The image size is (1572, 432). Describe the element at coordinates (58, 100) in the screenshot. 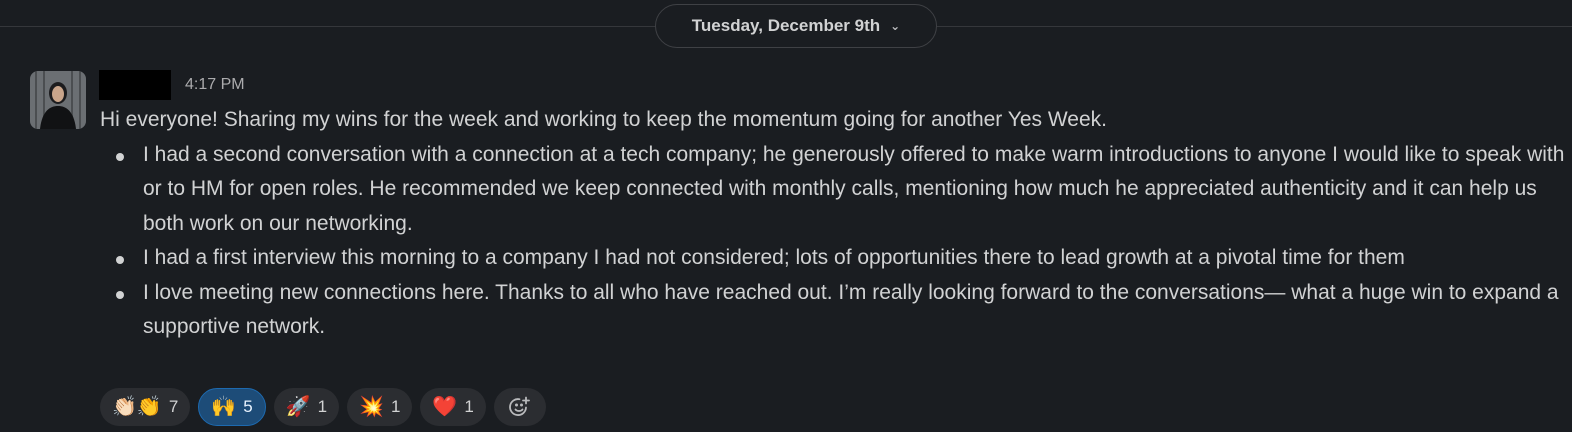

I see `avatar` at that location.